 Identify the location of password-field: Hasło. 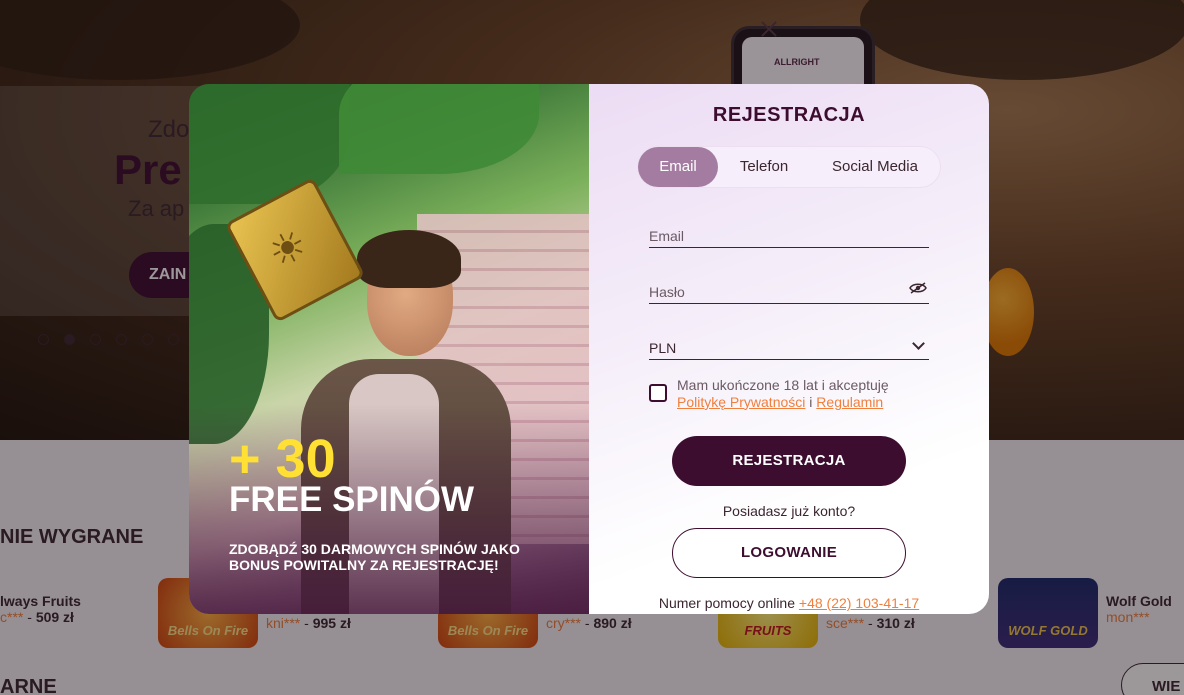
(789, 291).